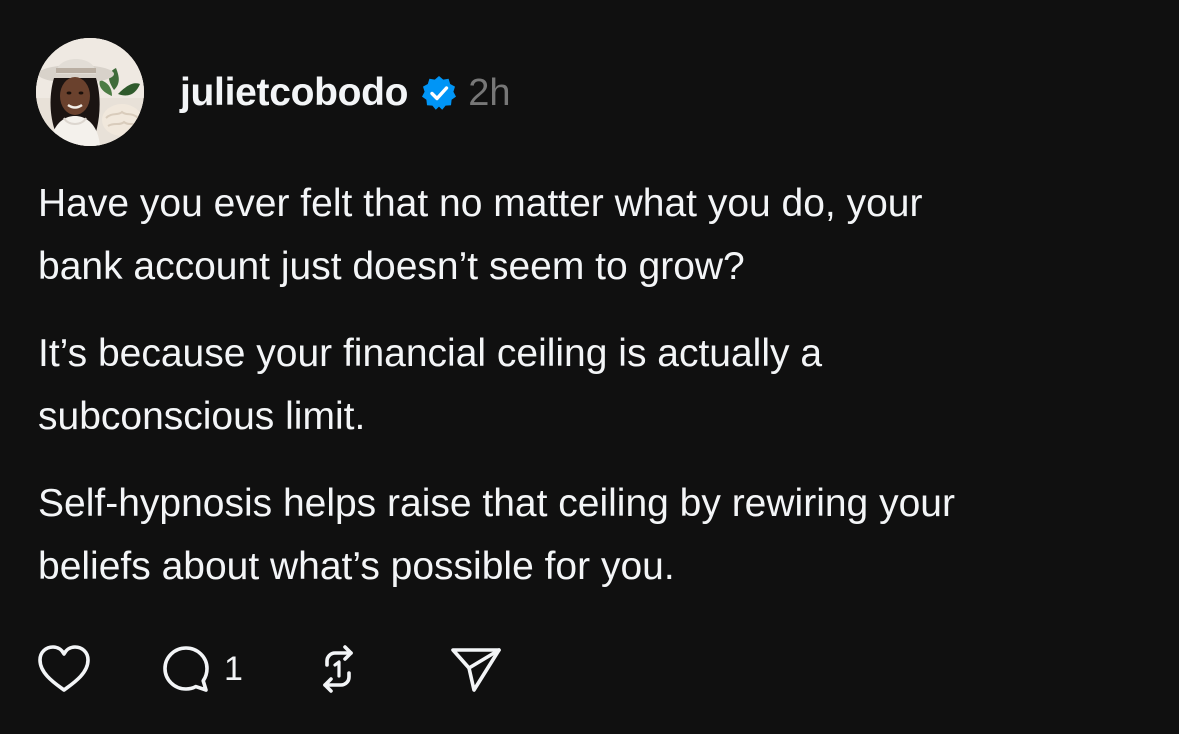  I want to click on username: julietcobodo, so click(294, 93).